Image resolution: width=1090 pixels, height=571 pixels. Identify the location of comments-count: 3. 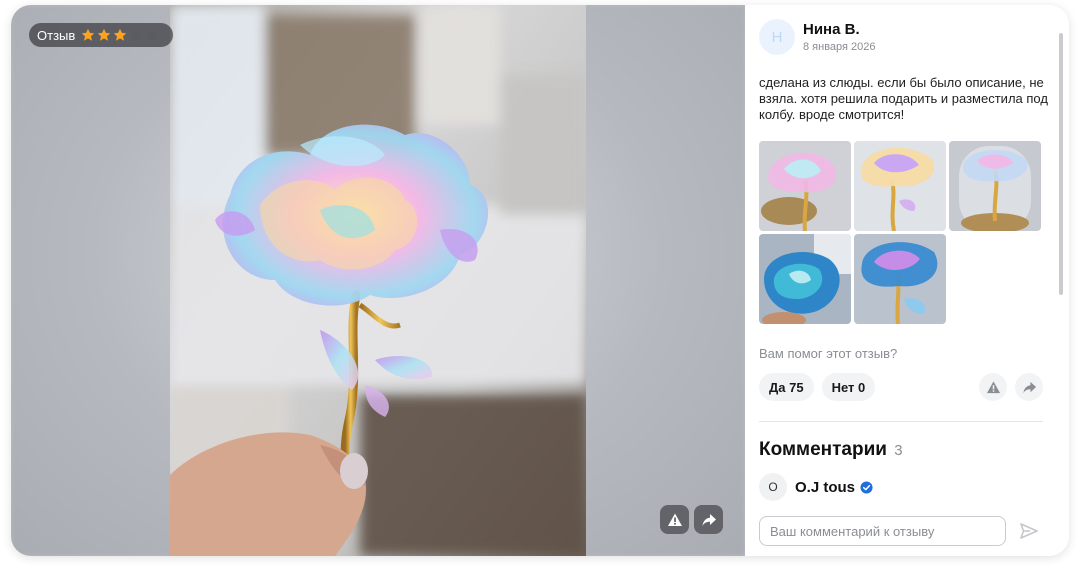
(898, 450).